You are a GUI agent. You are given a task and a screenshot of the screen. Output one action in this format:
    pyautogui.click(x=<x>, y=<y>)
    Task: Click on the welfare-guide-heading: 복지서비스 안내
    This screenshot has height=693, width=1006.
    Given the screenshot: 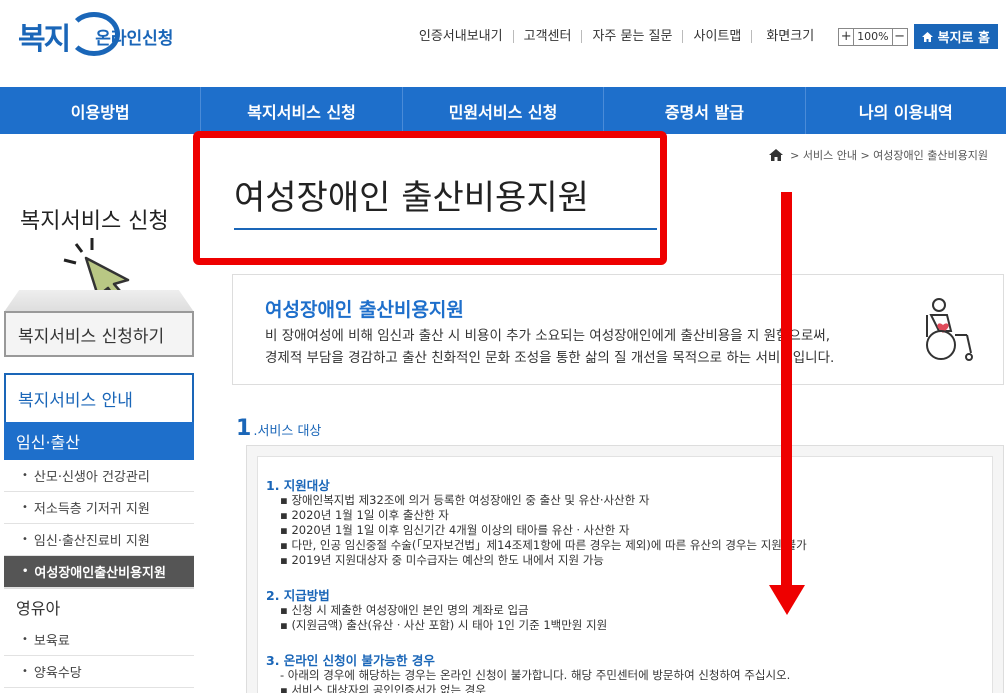 What is the action you would take?
    pyautogui.click(x=99, y=397)
    